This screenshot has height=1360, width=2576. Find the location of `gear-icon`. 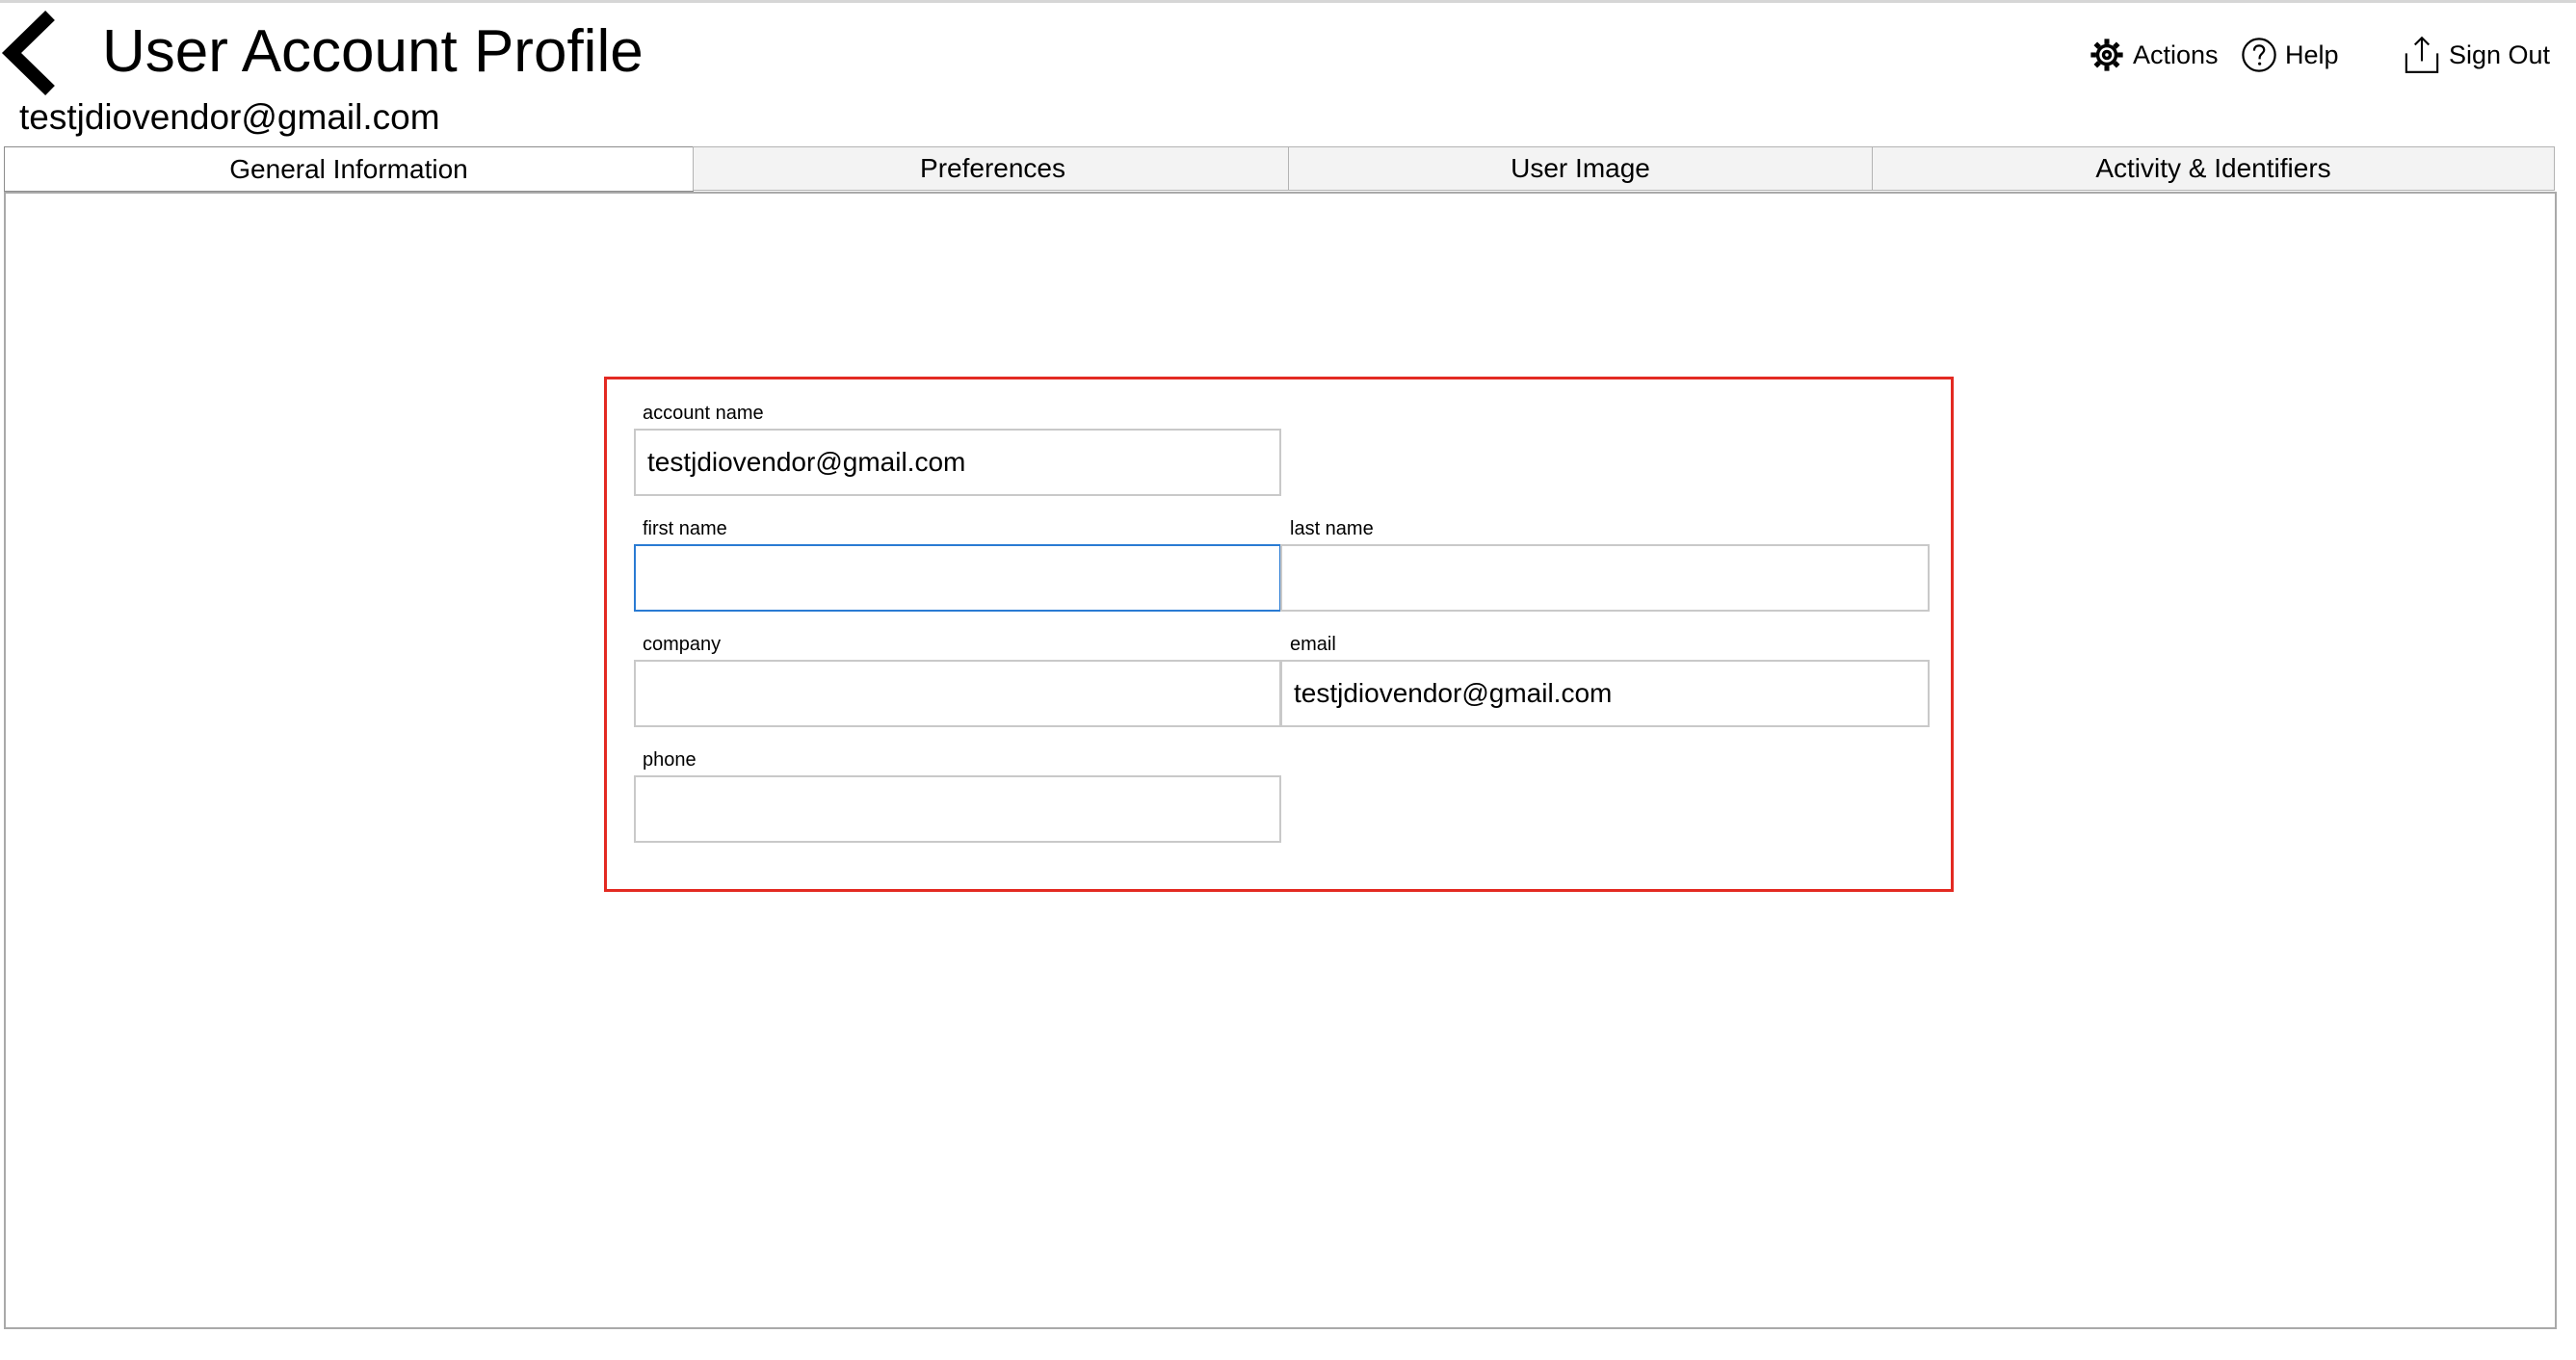

gear-icon is located at coordinates (2107, 55).